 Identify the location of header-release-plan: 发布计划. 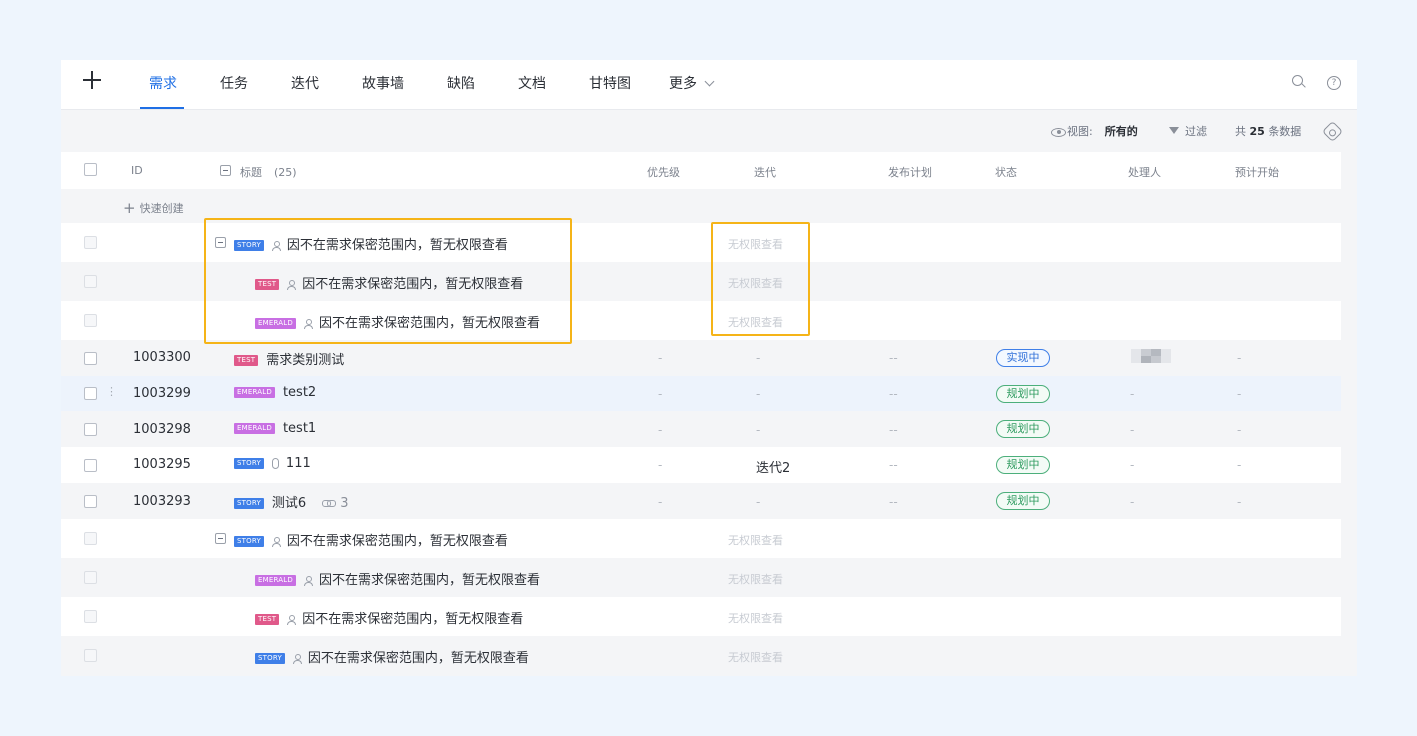
(910, 172).